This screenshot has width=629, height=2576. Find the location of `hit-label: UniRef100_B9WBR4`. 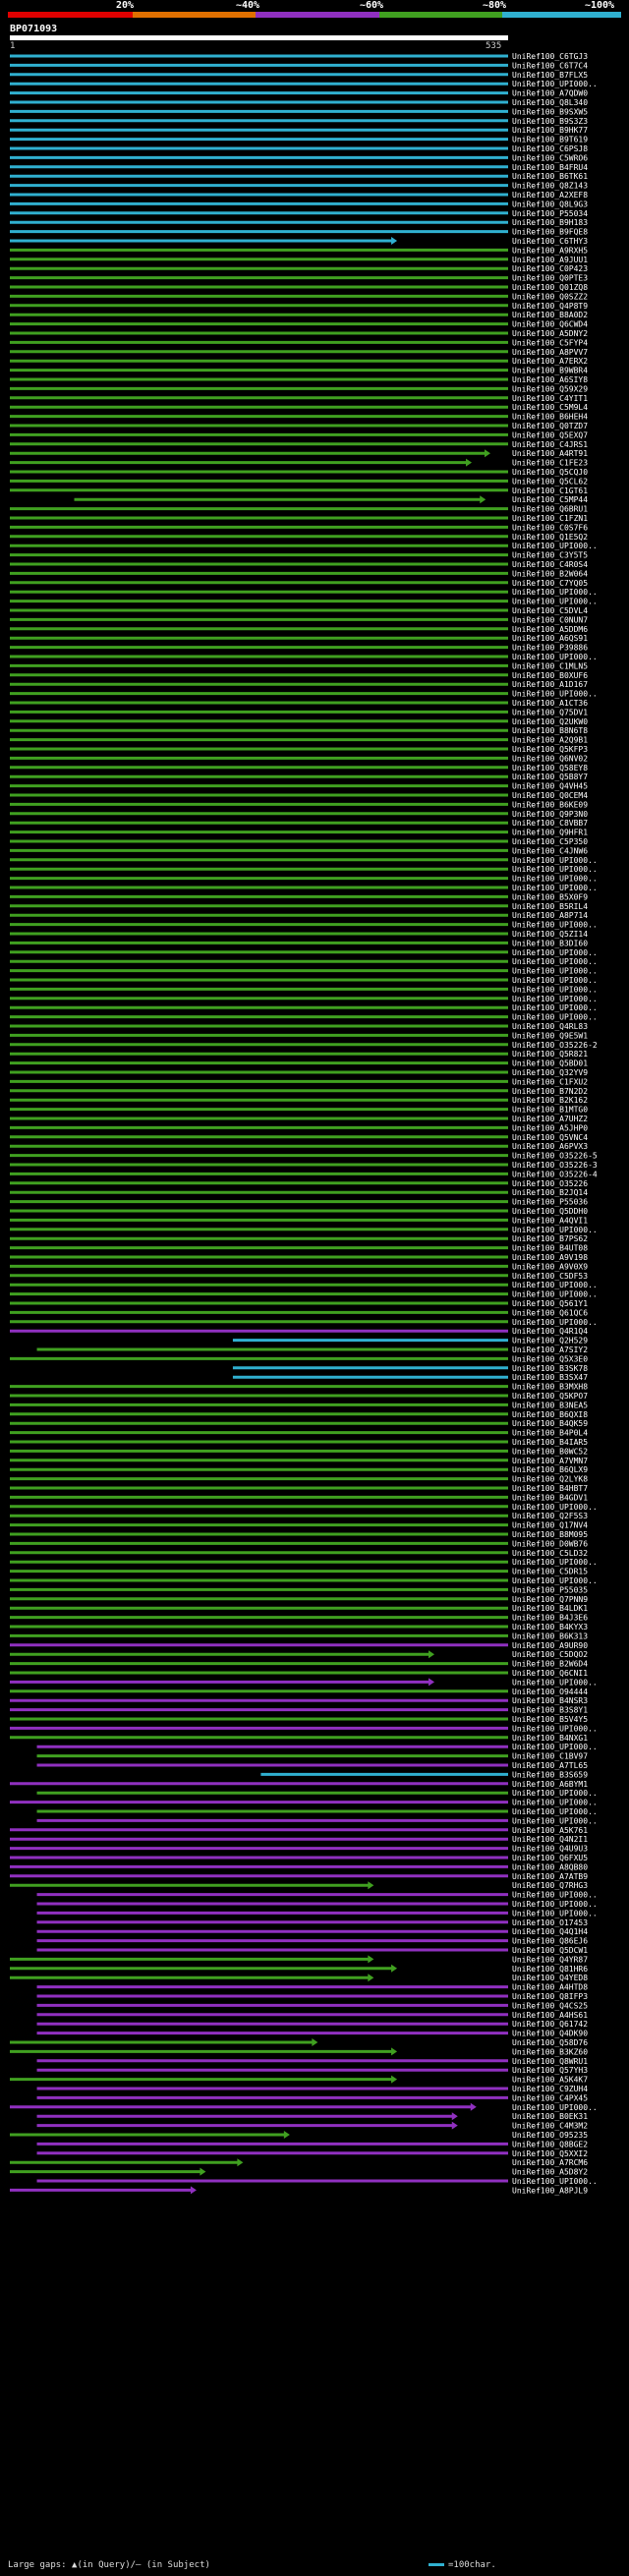

hit-label: UniRef100_B9WBR4 is located at coordinates (550, 371).